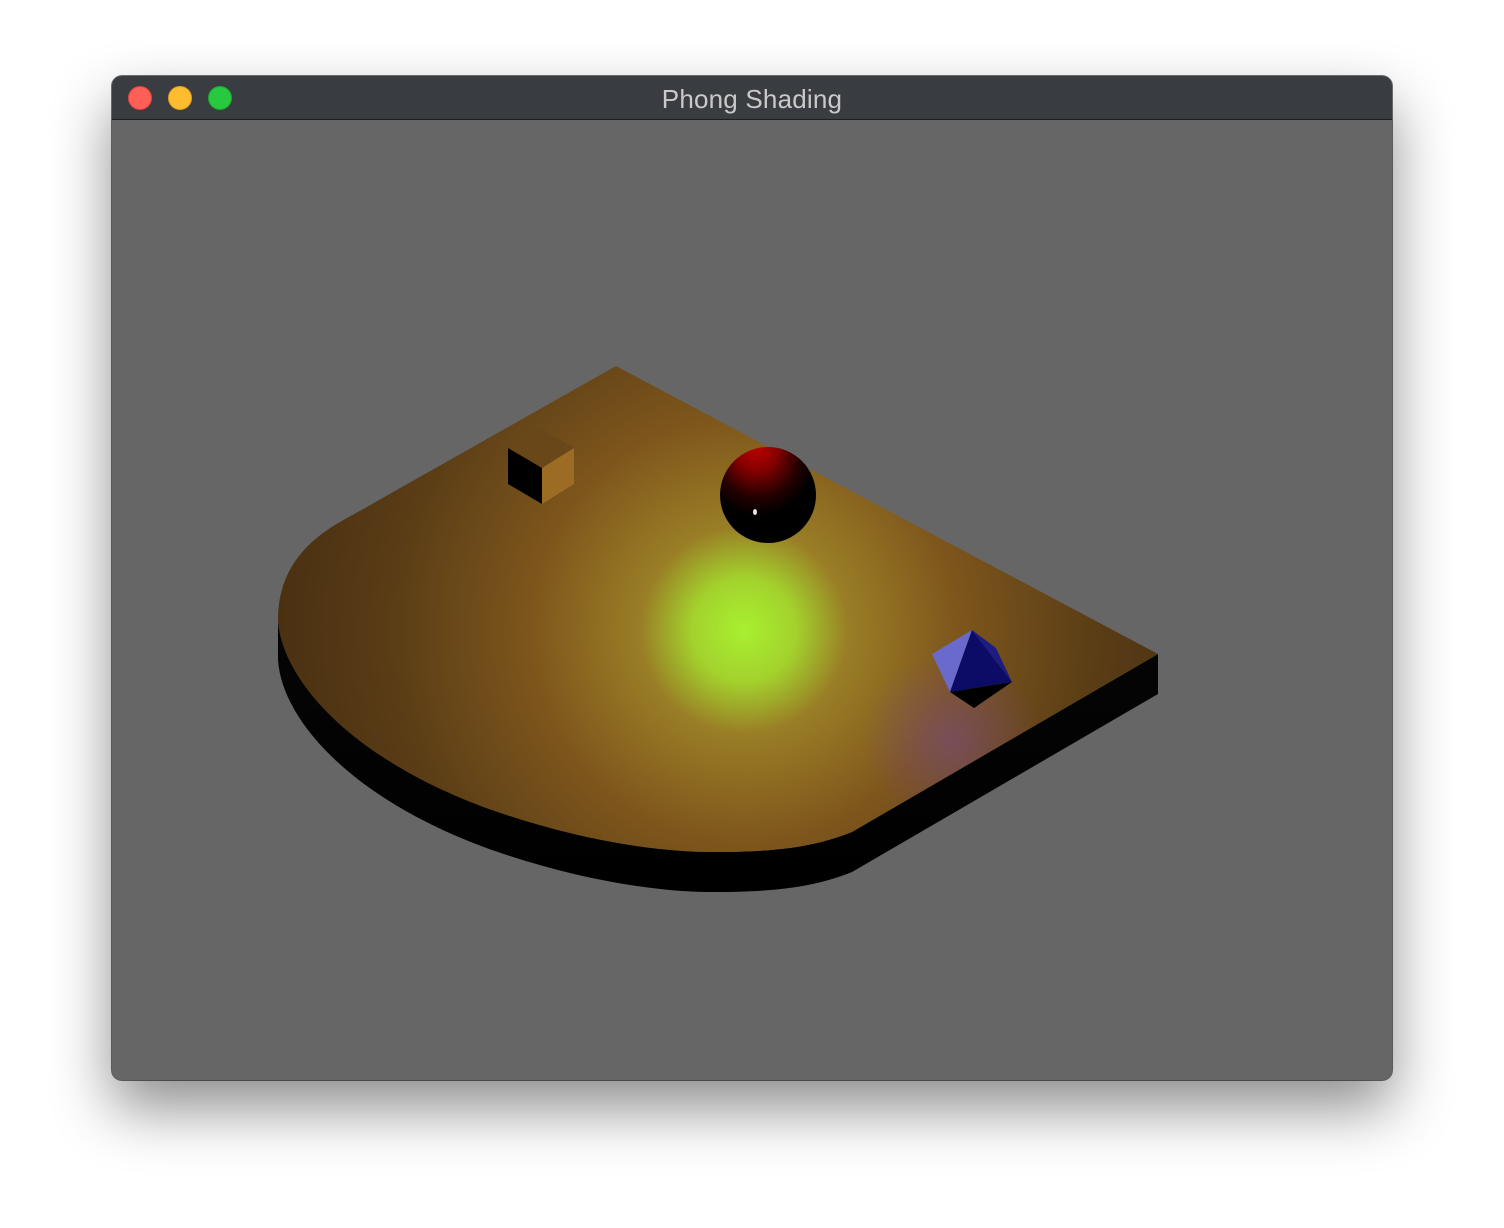  I want to click on title-bar: Phong Shading, so click(752, 98).